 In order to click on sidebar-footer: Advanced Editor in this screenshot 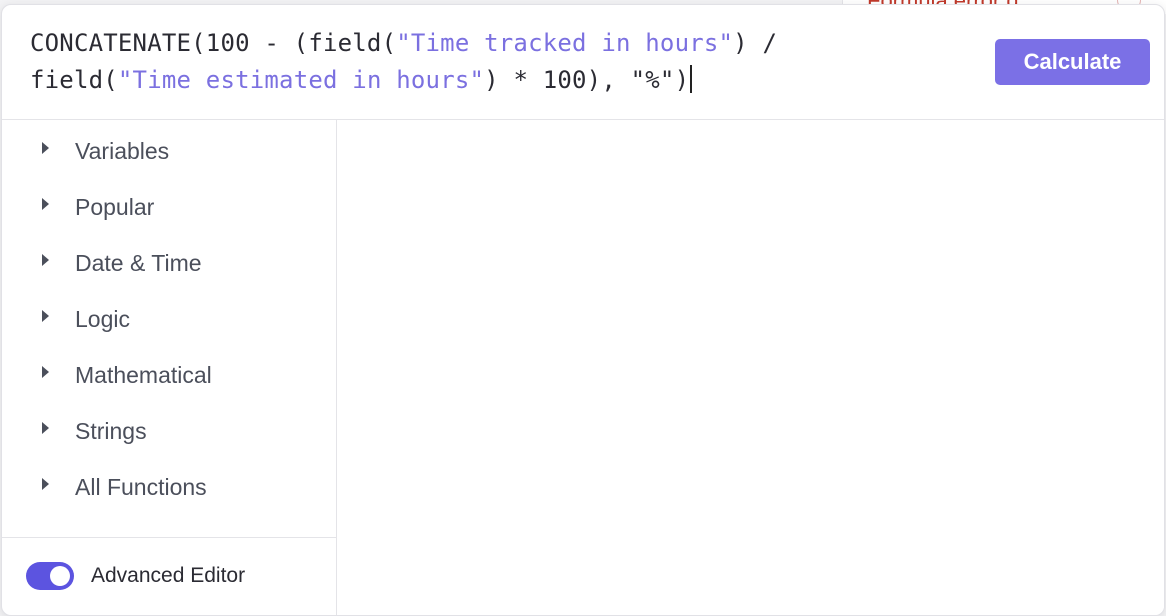, I will do `click(169, 576)`.